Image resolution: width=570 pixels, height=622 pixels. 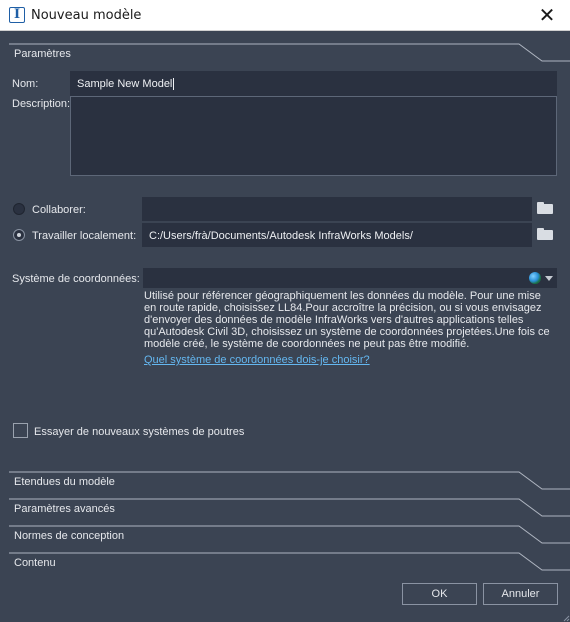 What do you see at coordinates (439, 594) in the screenshot?
I see `ok-button: OK` at bounding box center [439, 594].